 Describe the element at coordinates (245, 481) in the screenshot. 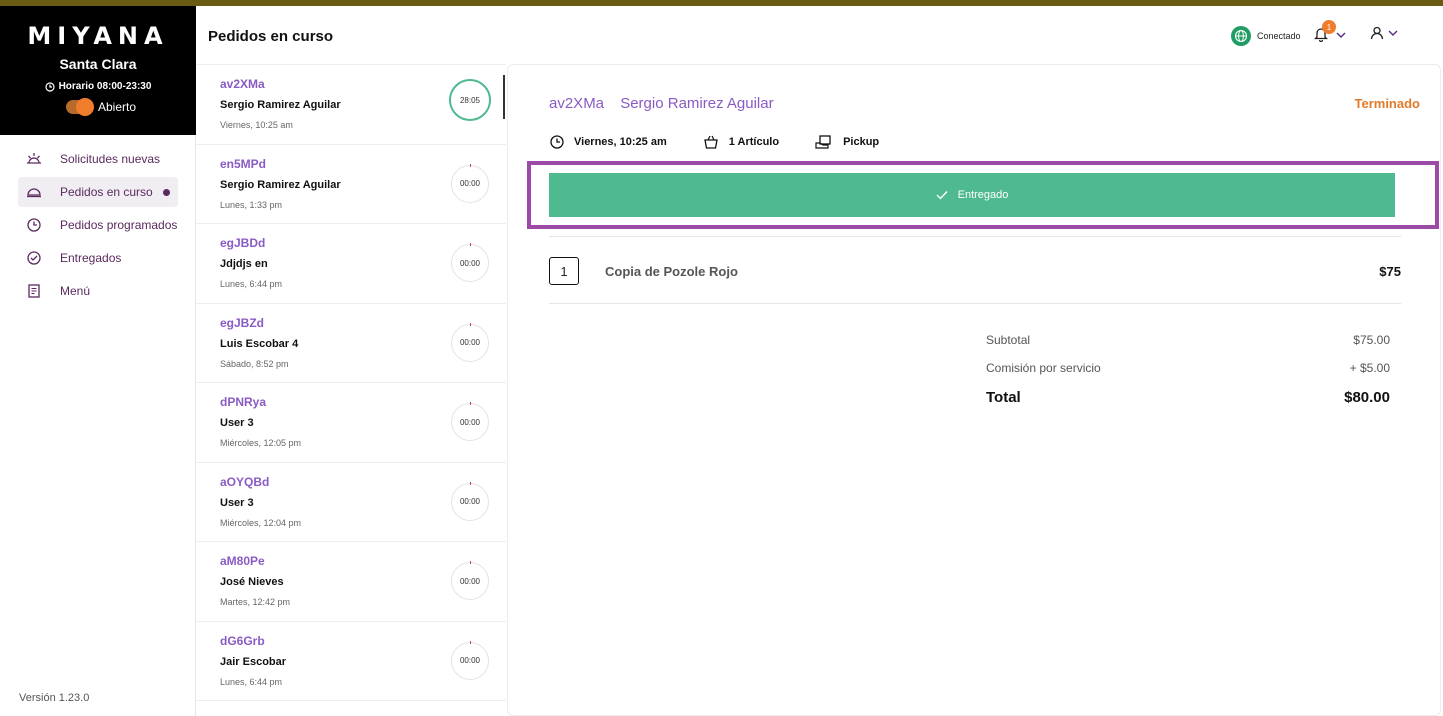

I see `order-code: aOYQBd` at that location.